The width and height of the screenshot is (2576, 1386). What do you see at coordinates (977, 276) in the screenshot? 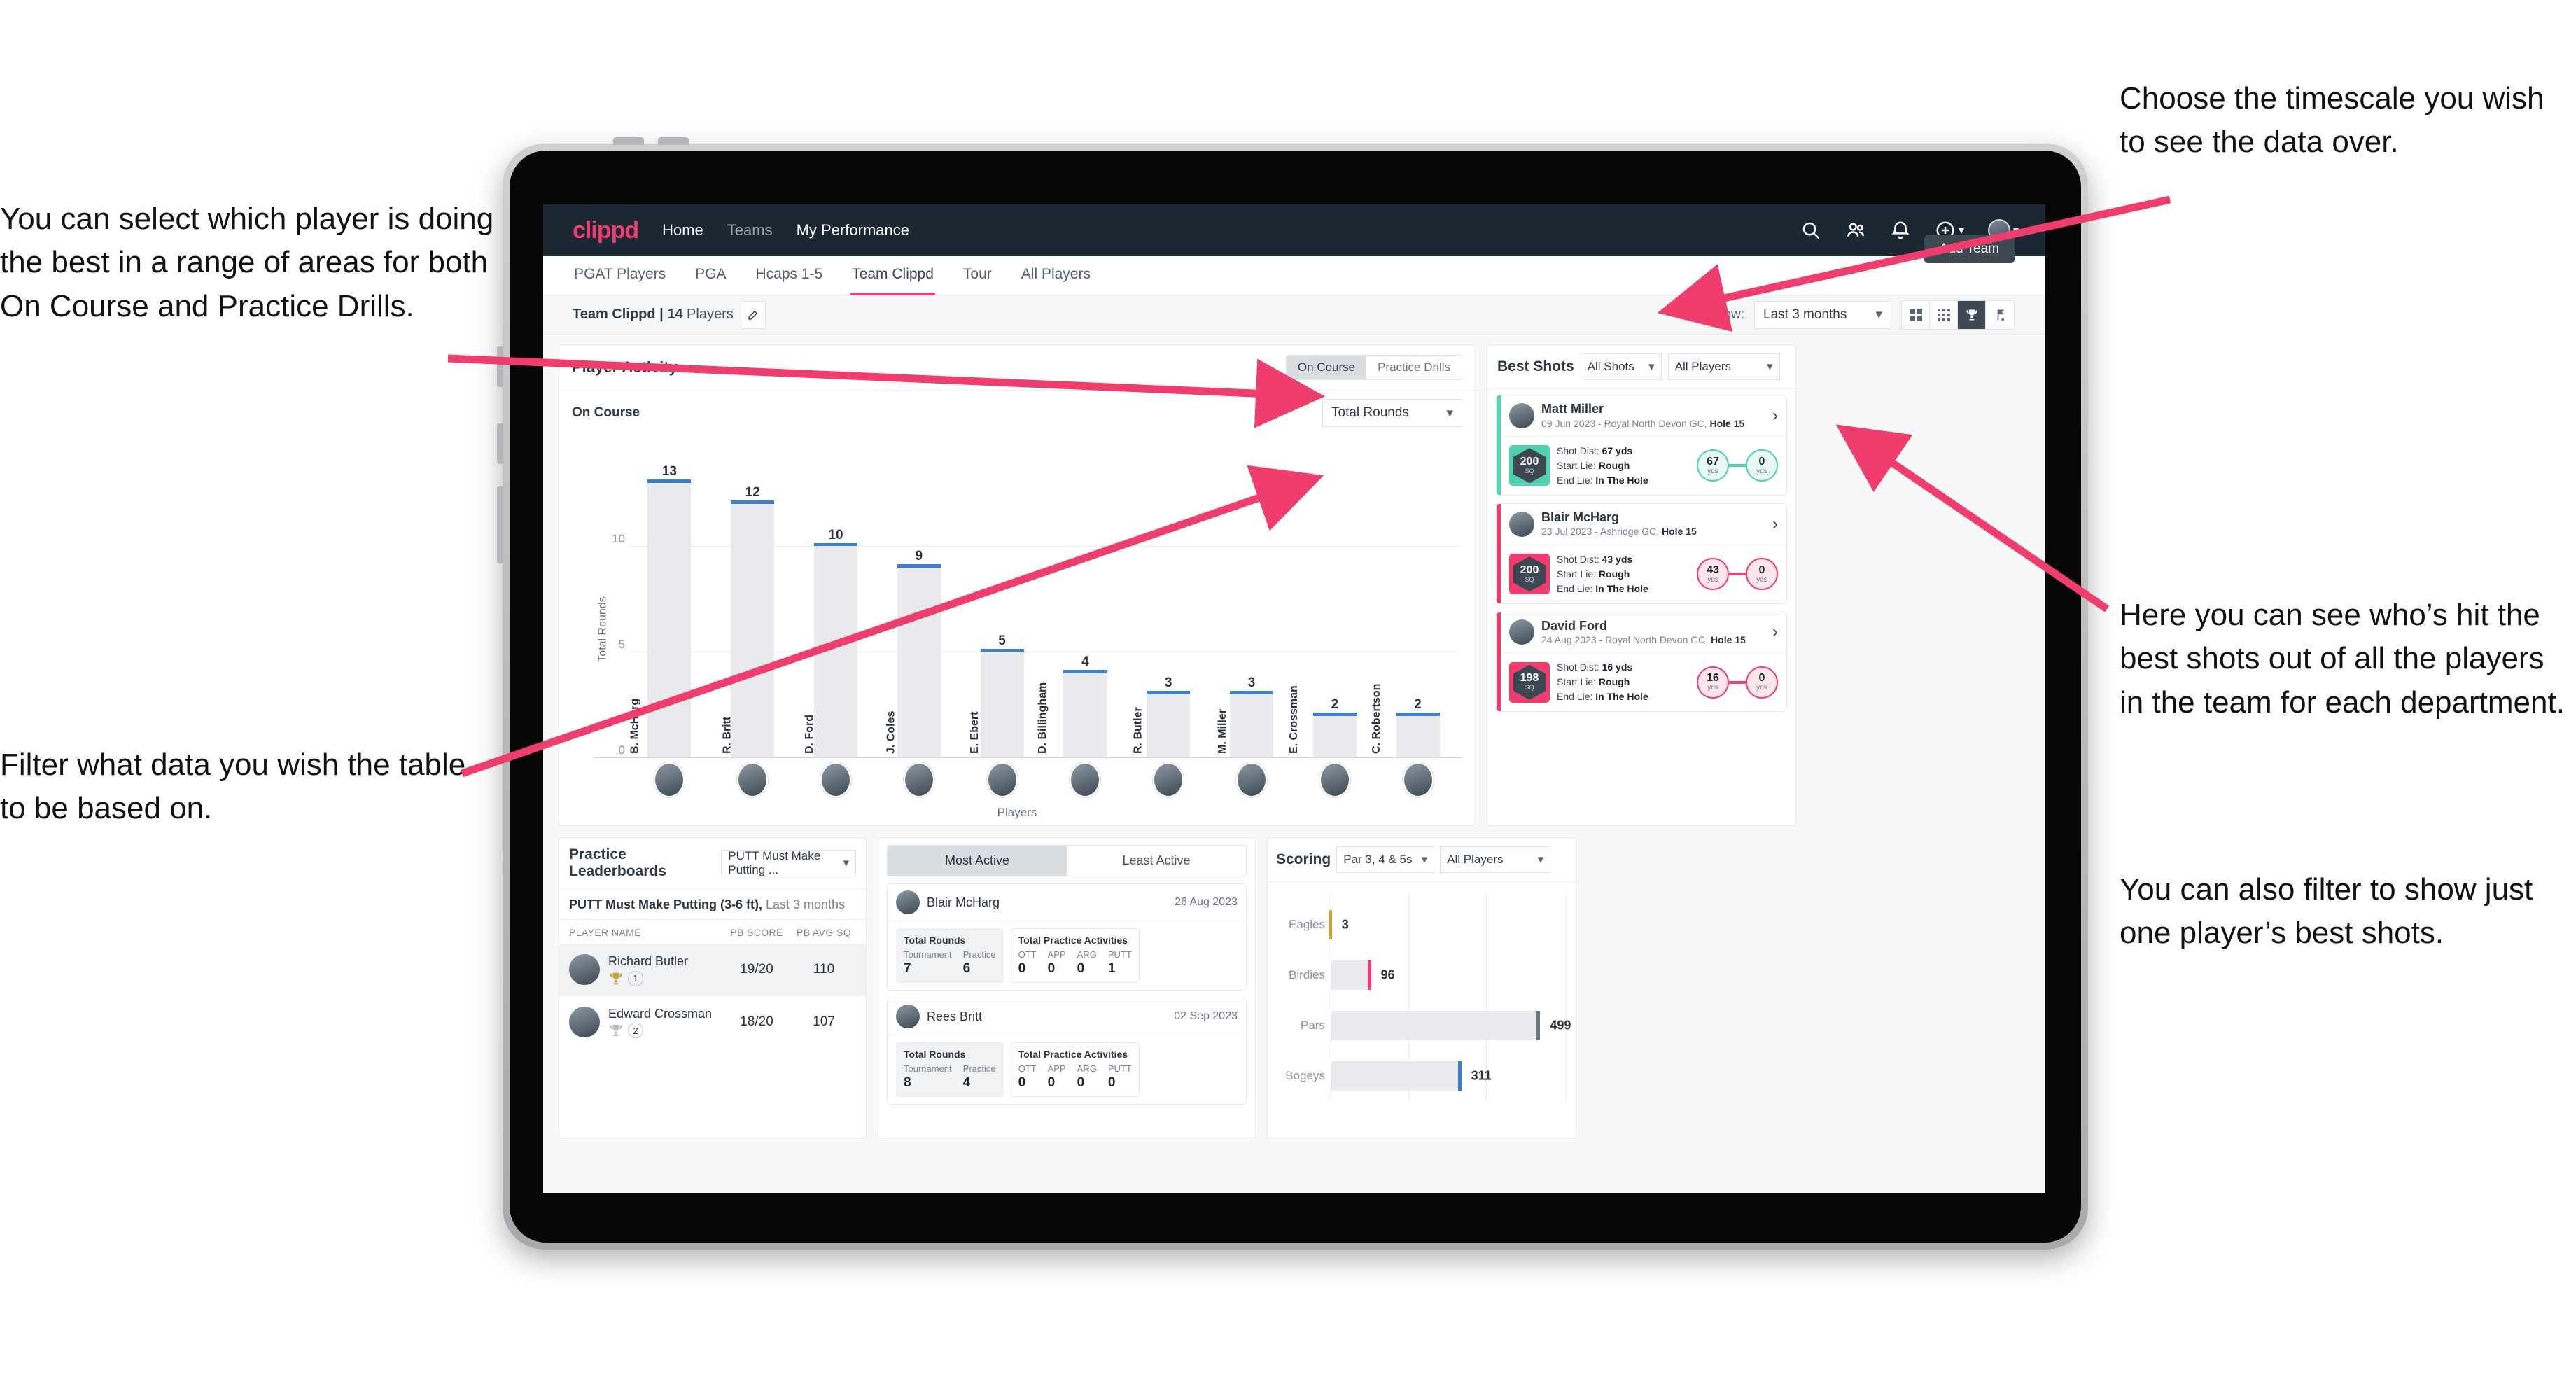
I see `tab-tour: Tour` at bounding box center [977, 276].